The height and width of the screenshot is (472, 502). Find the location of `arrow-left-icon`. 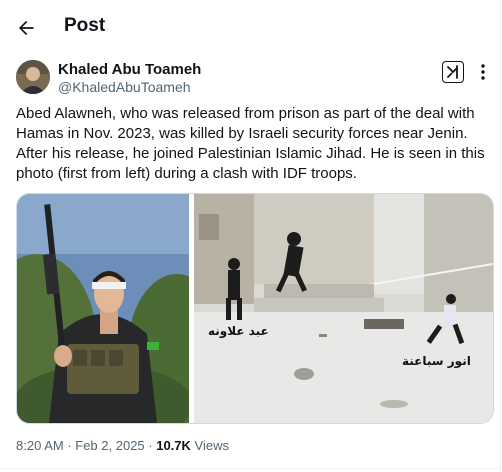

arrow-left-icon is located at coordinates (26, 28).